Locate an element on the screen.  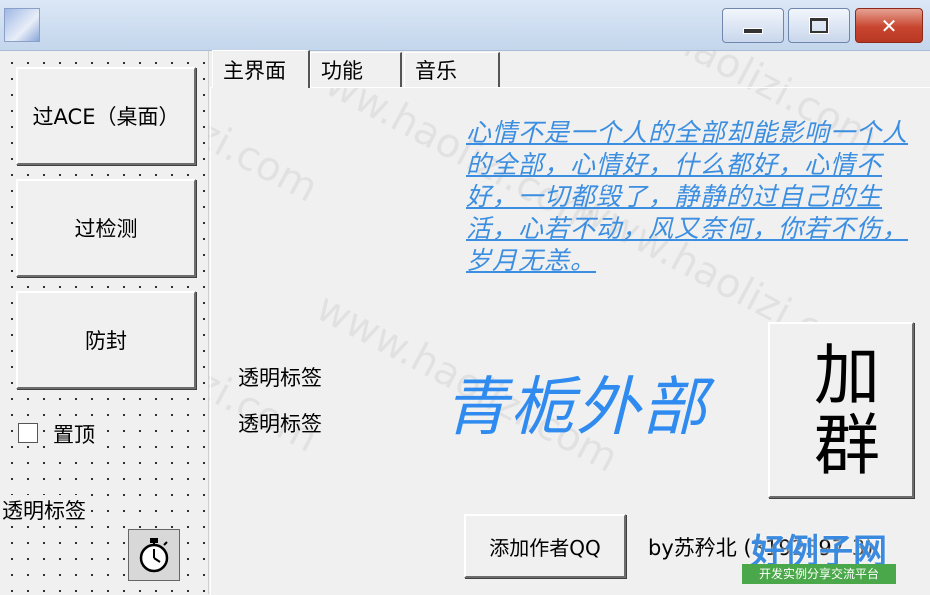
transparent-label-1: 透明标签 is located at coordinates (280, 378).